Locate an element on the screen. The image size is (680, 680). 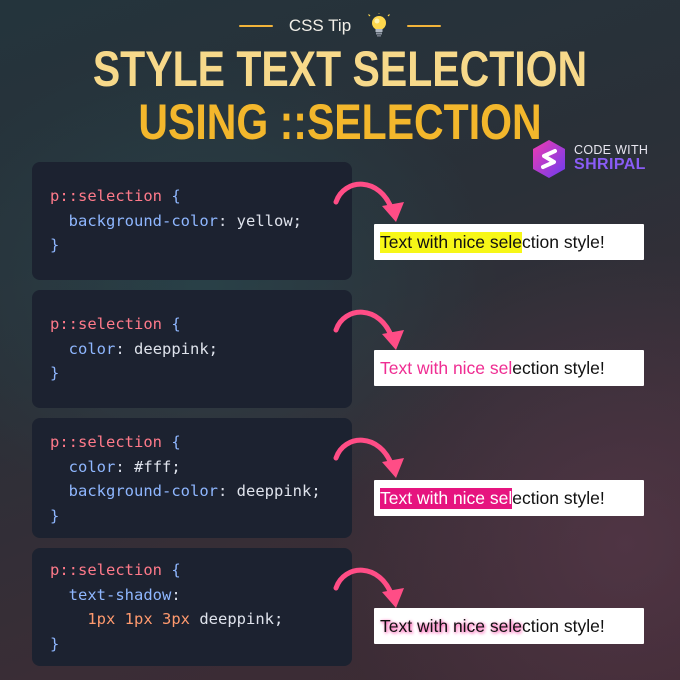
css-tip-header: CSS Tip is located at coordinates (340, 26).